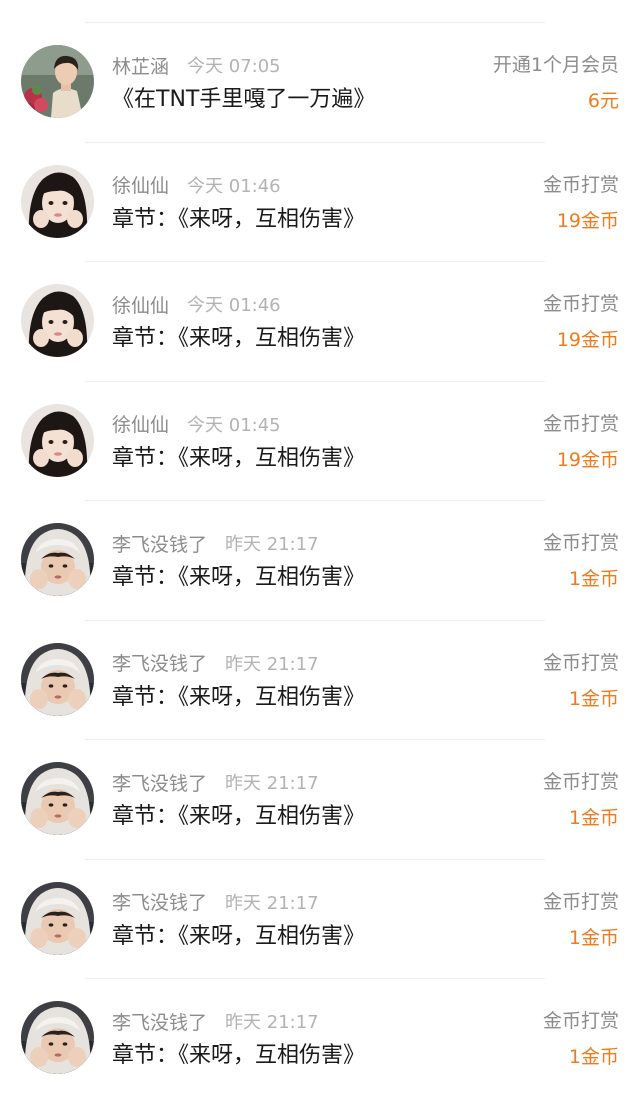  I want to click on avatar-photo-man-with-flowers, so click(57, 81).